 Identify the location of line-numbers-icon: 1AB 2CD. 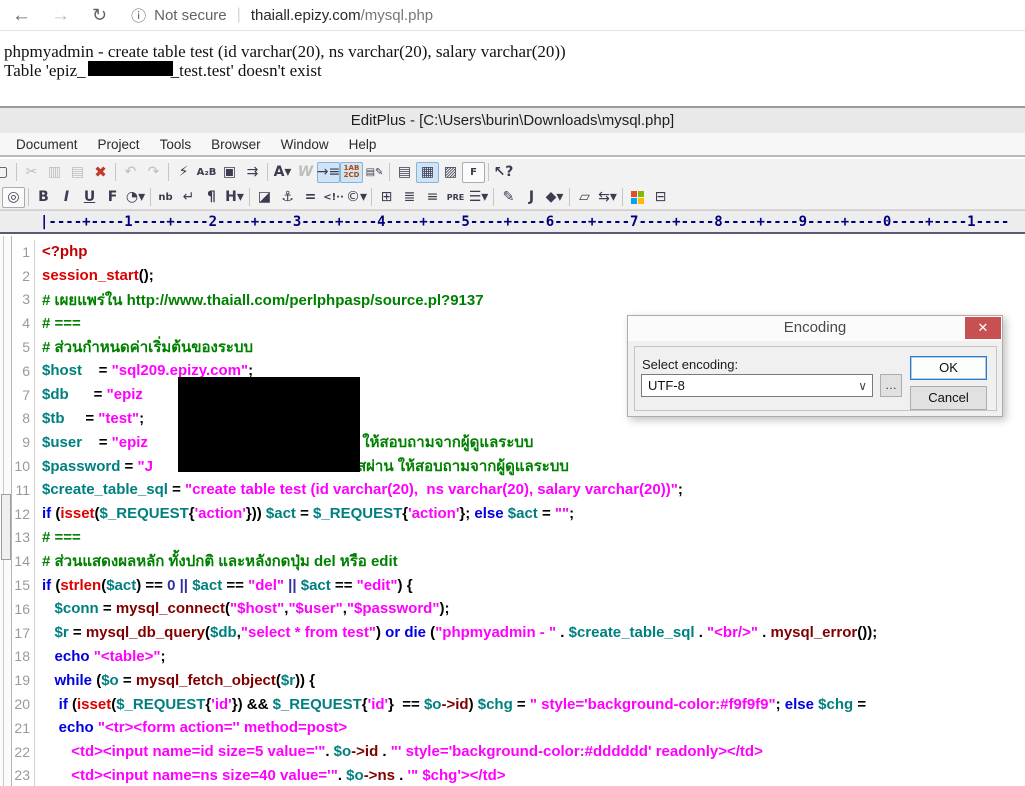
(351, 172).